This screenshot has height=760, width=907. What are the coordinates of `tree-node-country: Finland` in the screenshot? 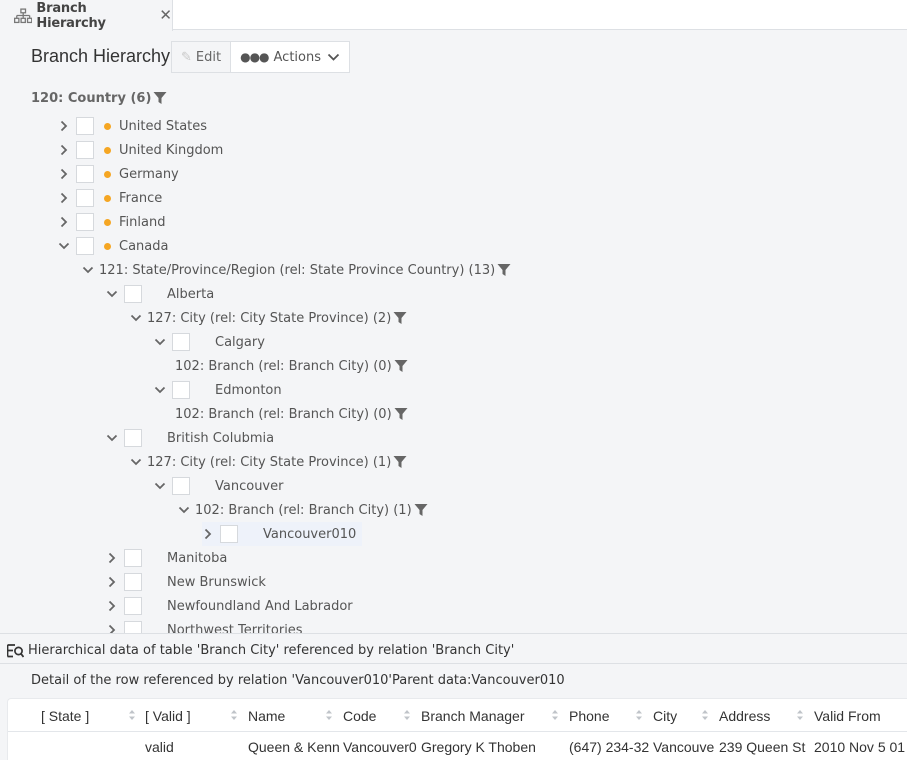 It's located at (111, 222).